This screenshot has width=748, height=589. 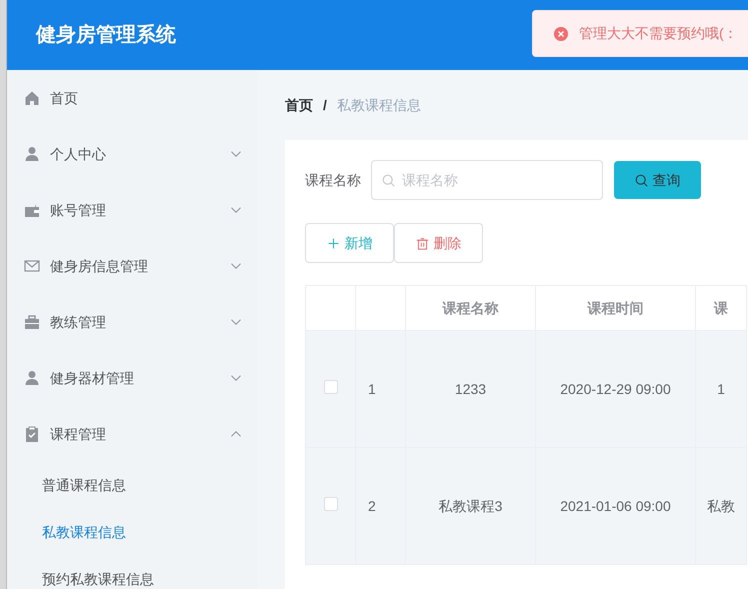 What do you see at coordinates (132, 210) in the screenshot?
I see `sidebar-item: 账号管理` at bounding box center [132, 210].